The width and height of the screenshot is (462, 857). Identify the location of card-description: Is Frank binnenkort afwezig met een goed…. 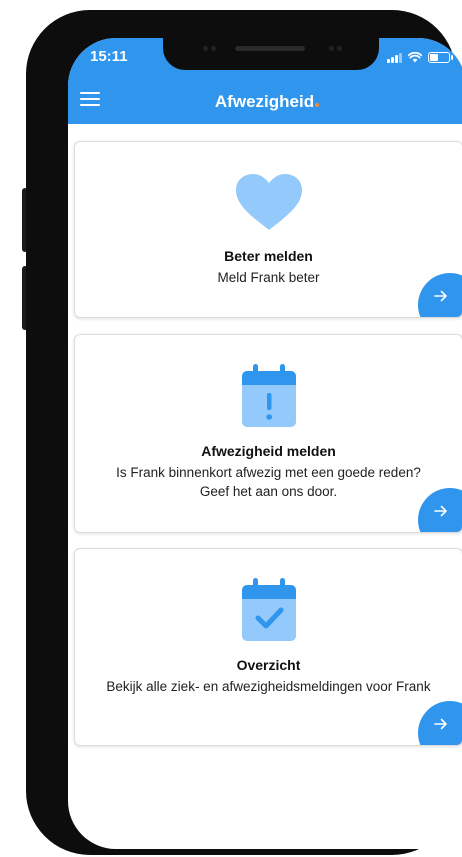
(268, 482).